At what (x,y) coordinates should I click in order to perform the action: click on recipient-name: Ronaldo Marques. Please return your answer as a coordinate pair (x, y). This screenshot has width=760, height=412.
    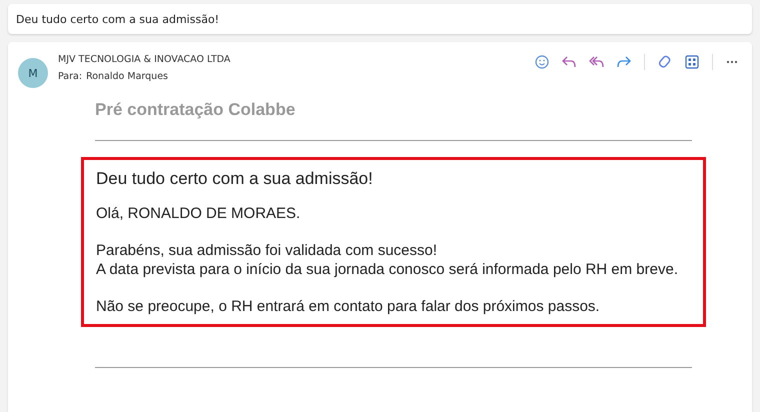
    Looking at the image, I should click on (127, 76).